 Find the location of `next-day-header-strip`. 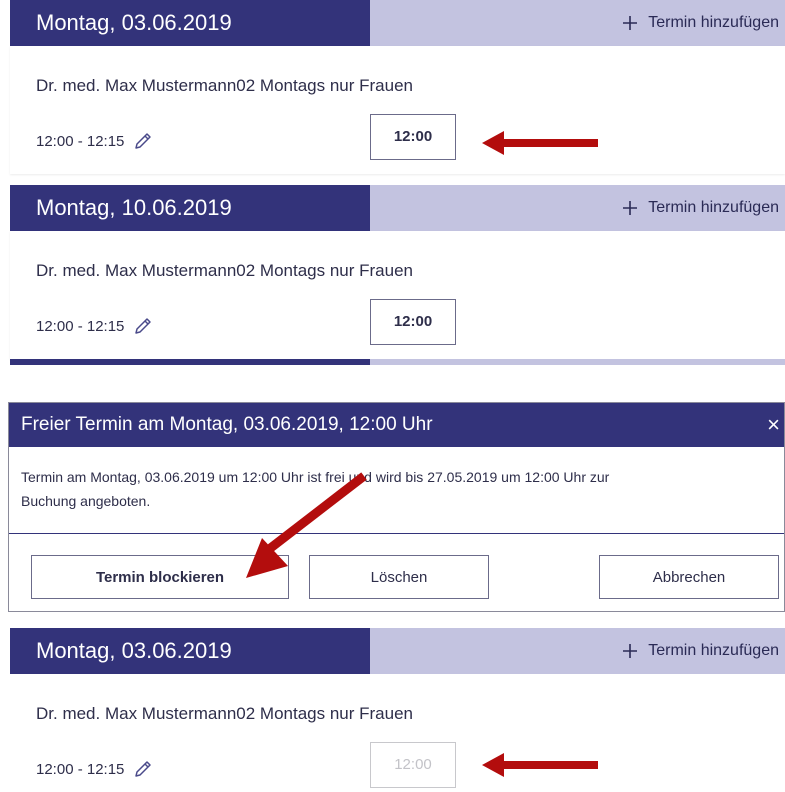

next-day-header-strip is located at coordinates (397, 362).